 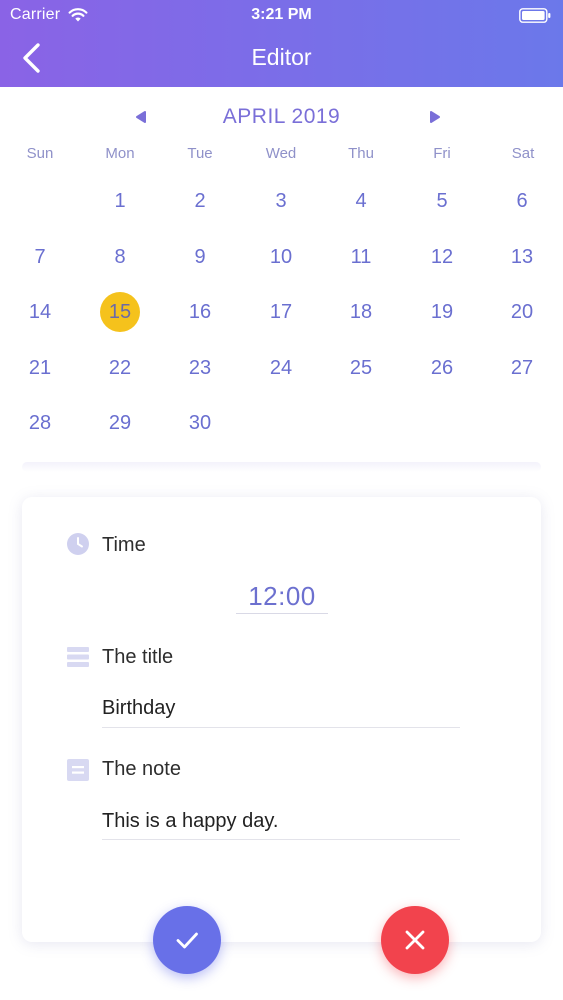 I want to click on divider, so click(x=281, y=467).